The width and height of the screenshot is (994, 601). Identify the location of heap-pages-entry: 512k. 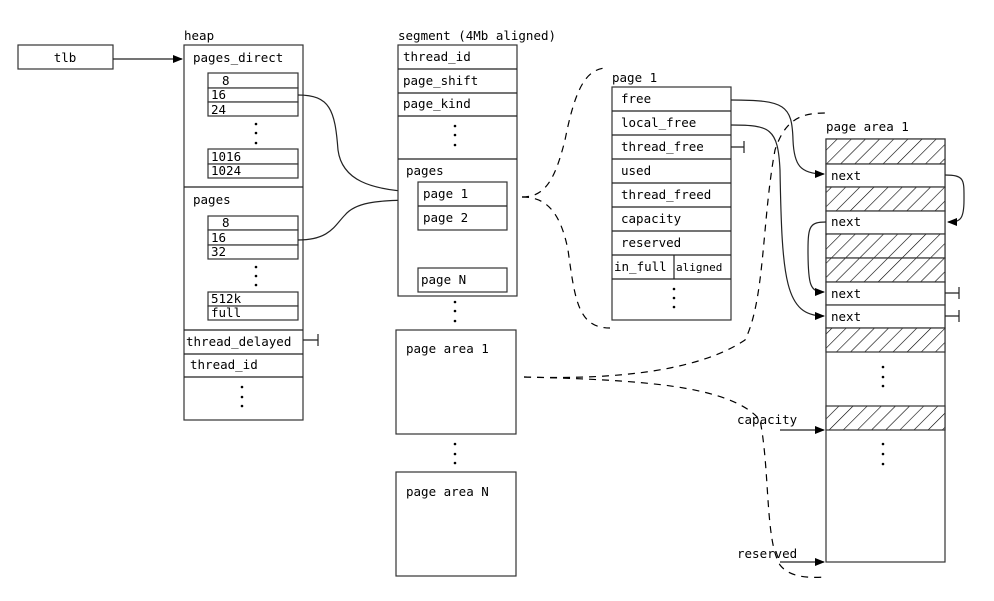
(226, 298).